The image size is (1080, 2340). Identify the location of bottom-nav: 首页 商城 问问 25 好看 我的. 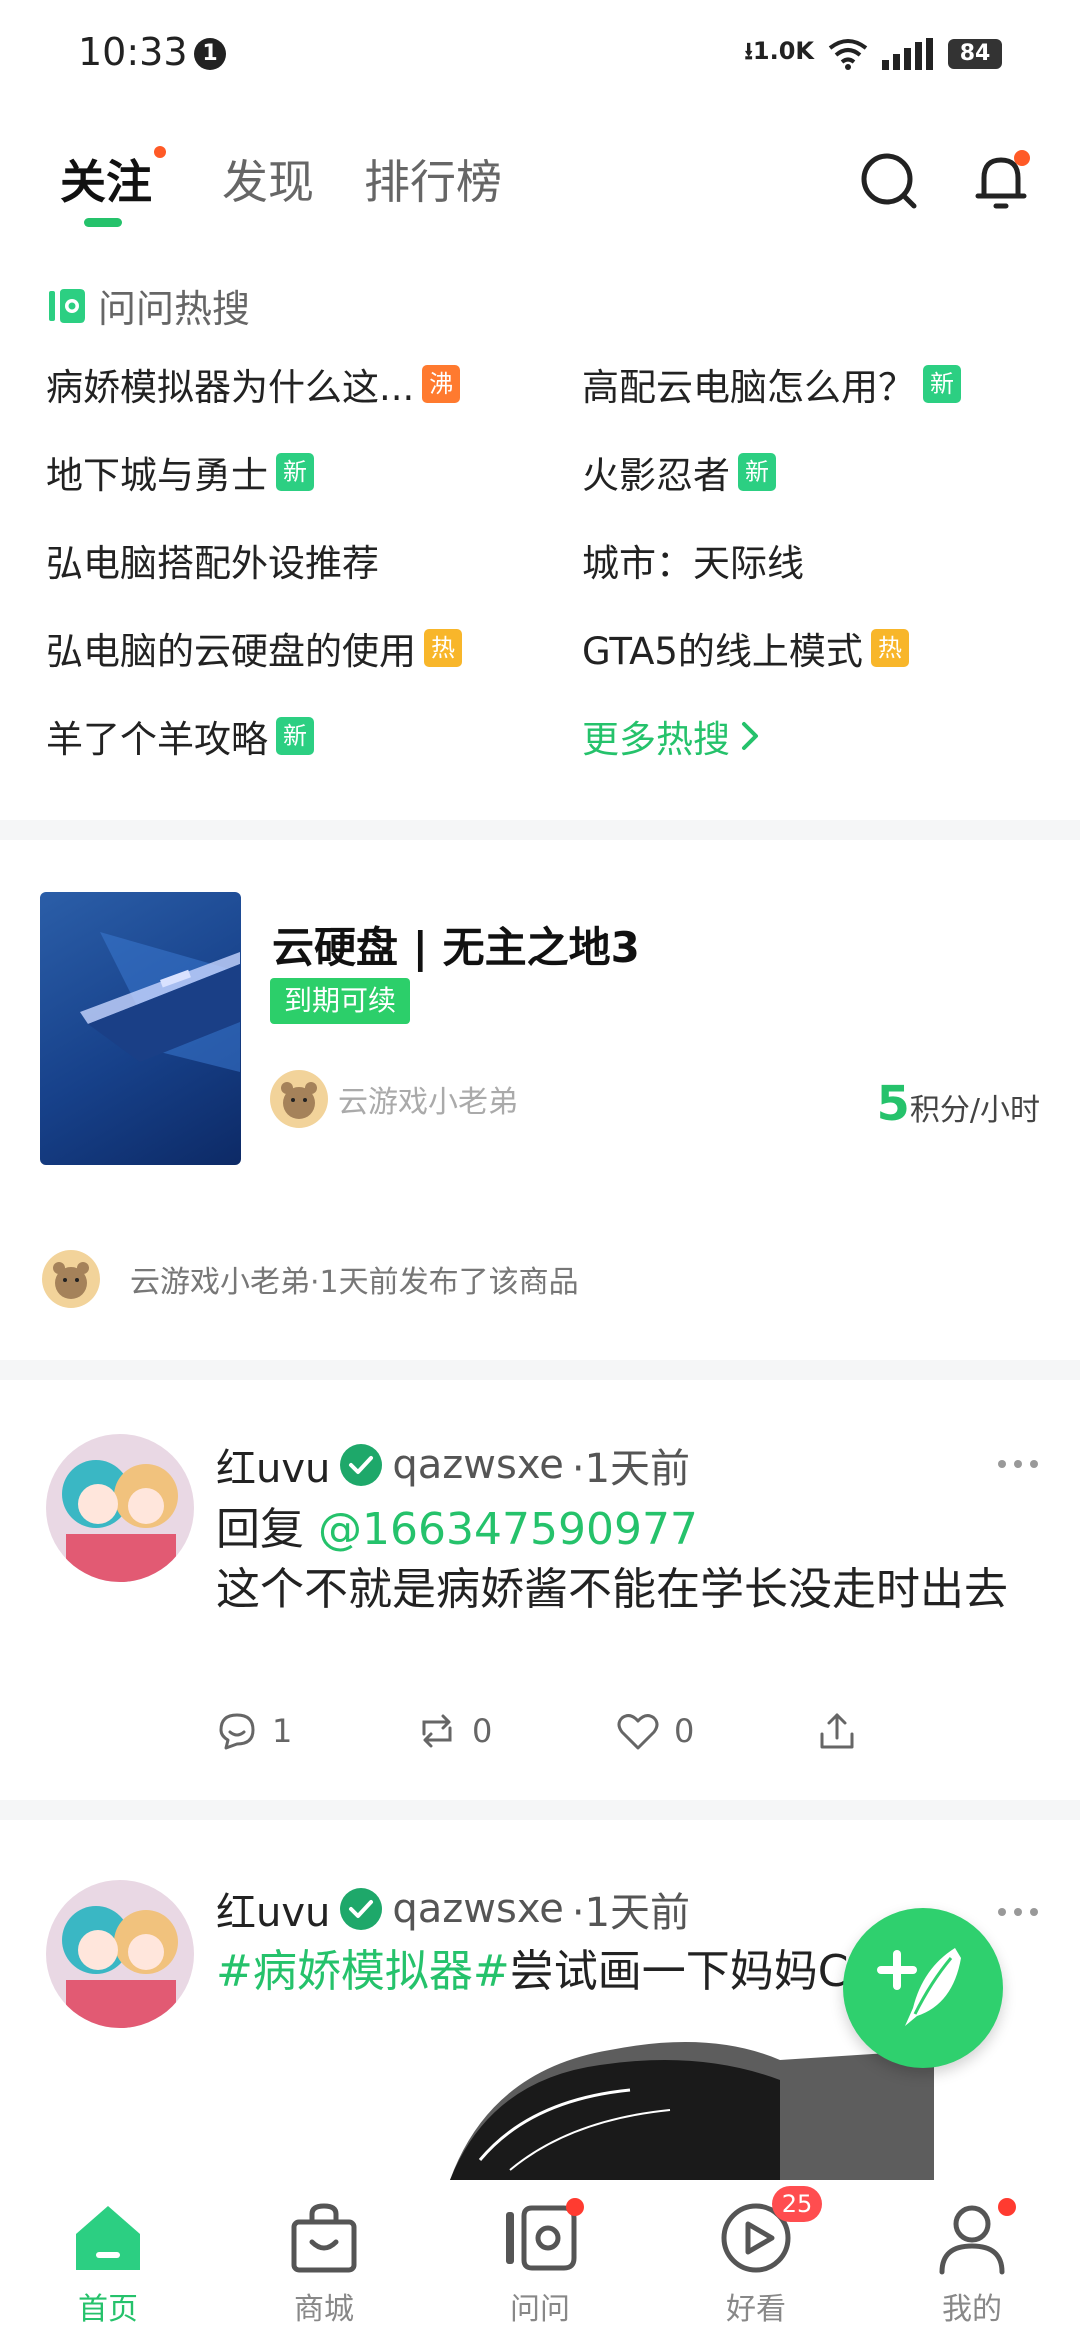
(540, 2260).